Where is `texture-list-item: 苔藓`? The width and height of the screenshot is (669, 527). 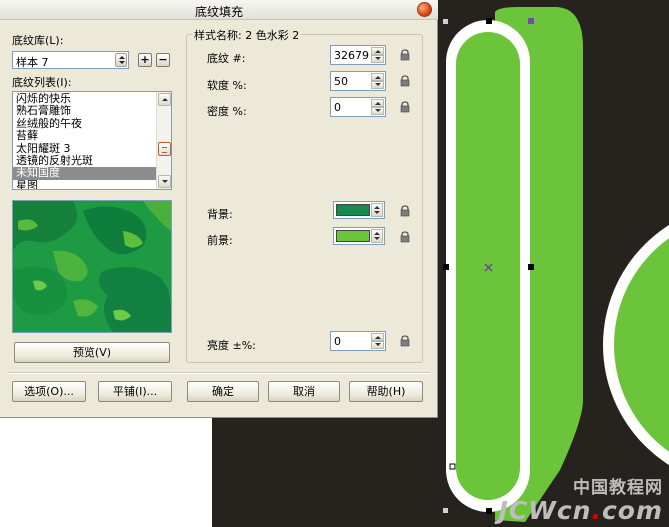
texture-list-item: 苔藓 is located at coordinates (85, 135).